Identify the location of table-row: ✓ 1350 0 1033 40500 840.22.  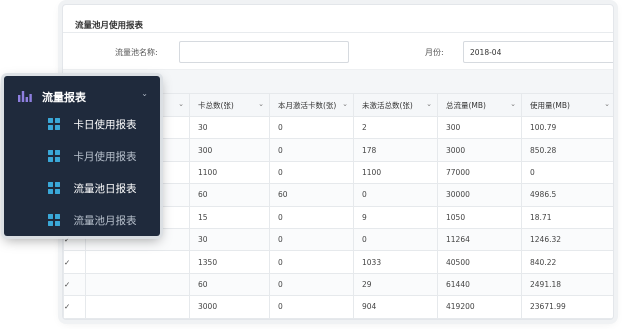
(338, 262).